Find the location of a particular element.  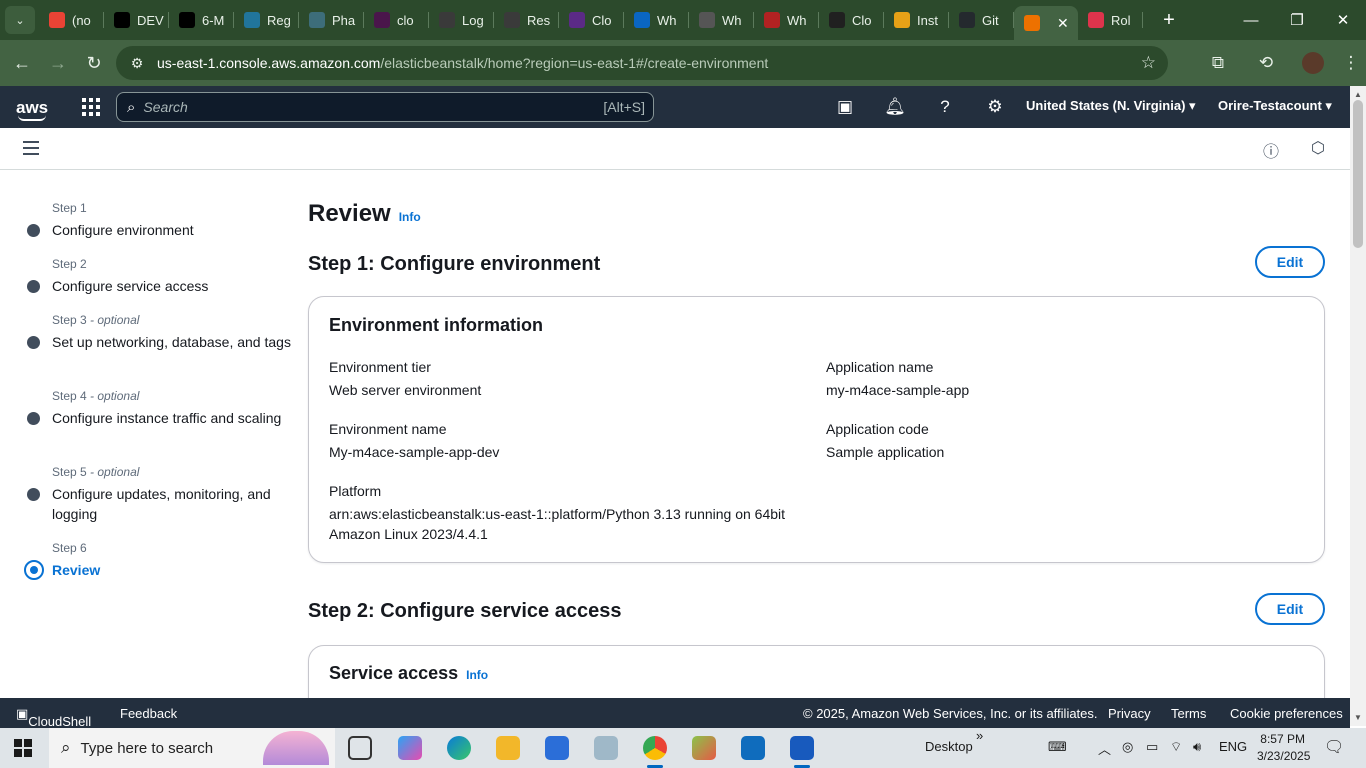

region-selector: United States (N. Virginia) ▾ is located at coordinates (1111, 106).